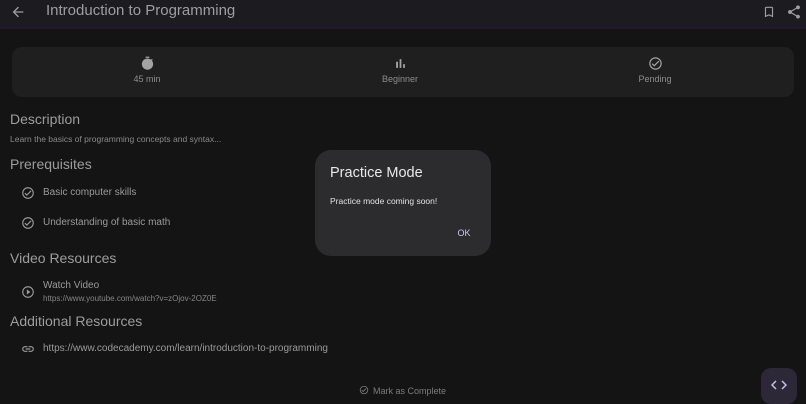 Image resolution: width=806 pixels, height=404 pixels. What do you see at coordinates (376, 173) in the screenshot?
I see `dialog-title: Practice Mode` at bounding box center [376, 173].